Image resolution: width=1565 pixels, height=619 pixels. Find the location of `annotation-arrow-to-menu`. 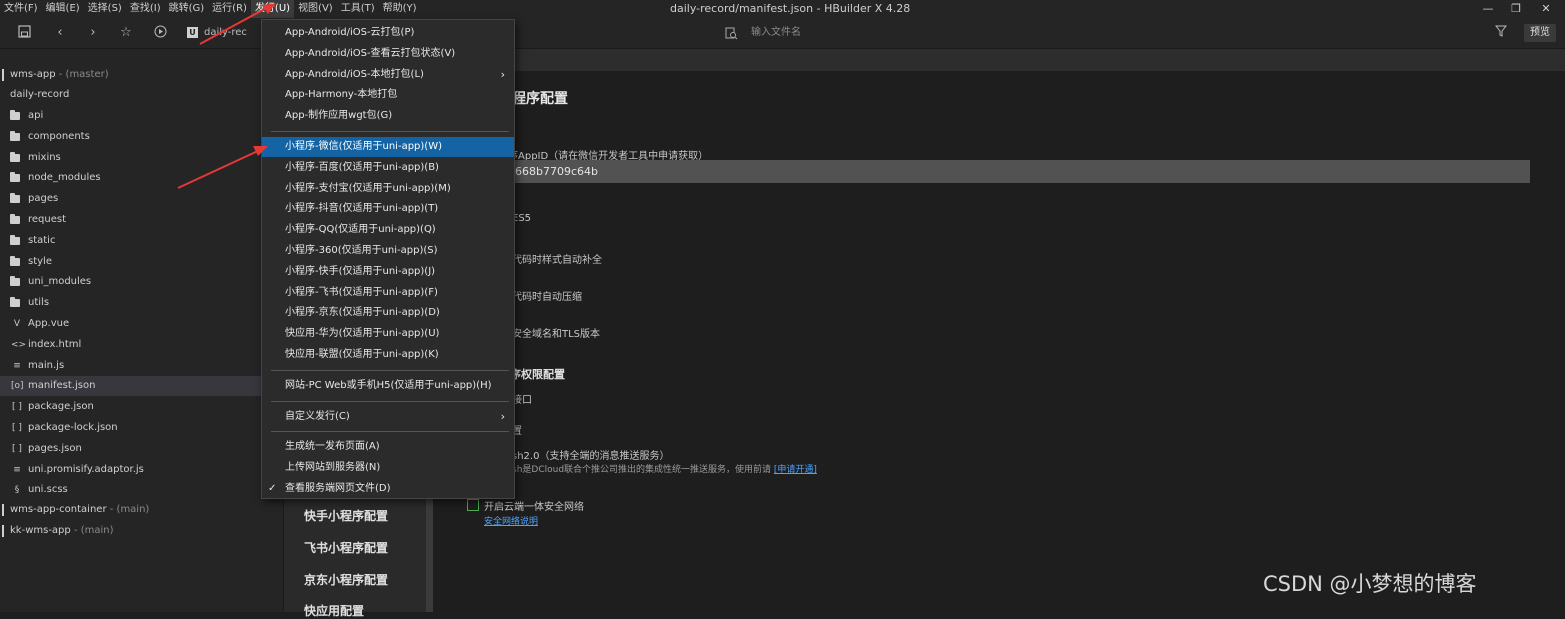

annotation-arrow-to-menu is located at coordinates (237, 24).